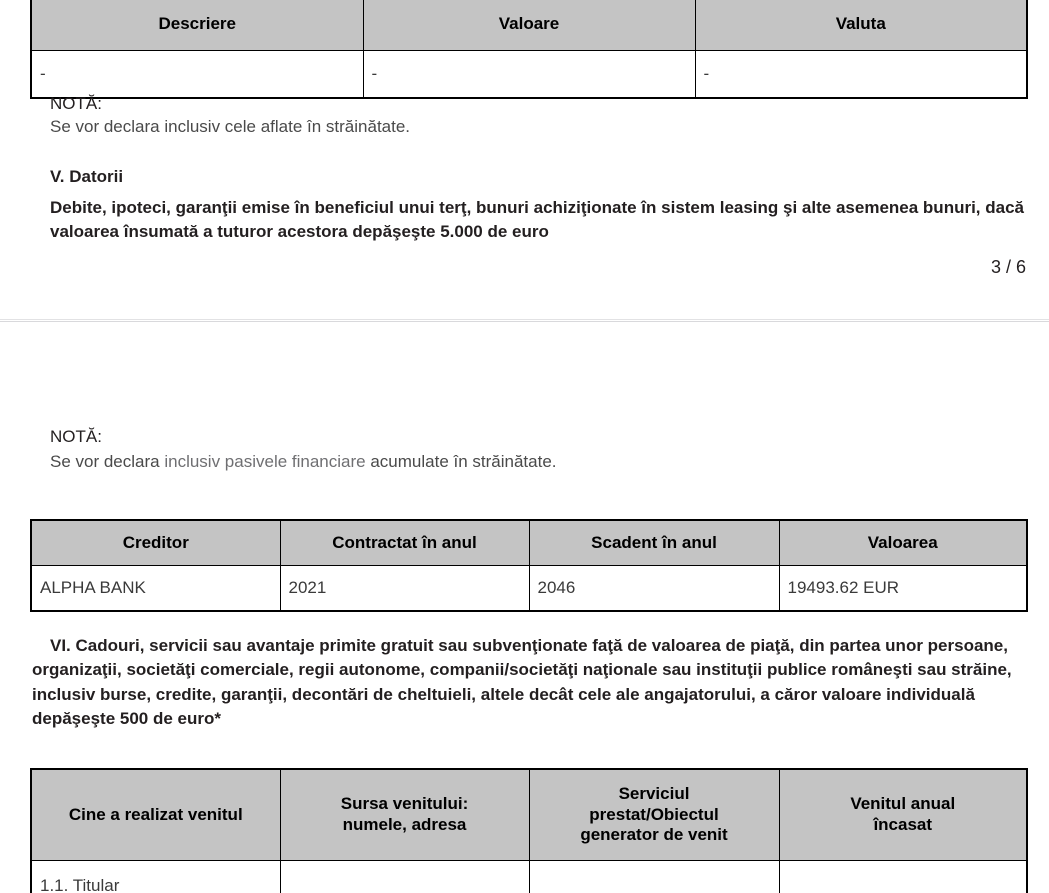  I want to click on column-header-sursa-venitului: Sursa venitului: numele, adresa, so click(404, 814).